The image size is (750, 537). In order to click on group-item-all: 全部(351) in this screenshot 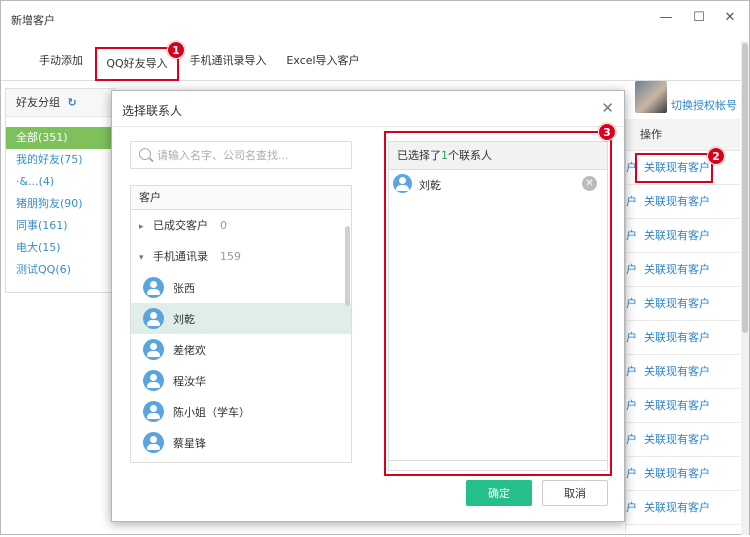, I will do `click(60, 138)`.